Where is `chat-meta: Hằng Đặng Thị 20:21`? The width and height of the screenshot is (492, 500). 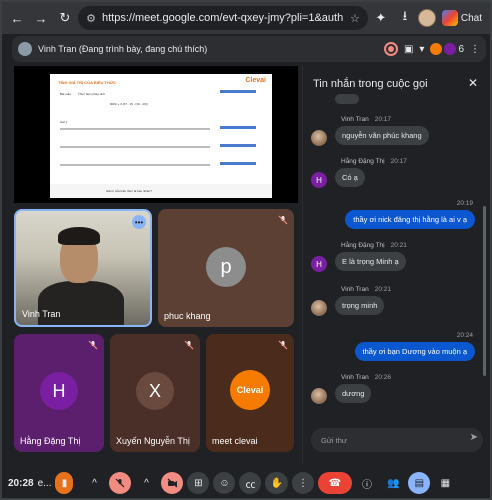
chat-meta: Hằng Đặng Thị 20:21 is located at coordinates (374, 245).